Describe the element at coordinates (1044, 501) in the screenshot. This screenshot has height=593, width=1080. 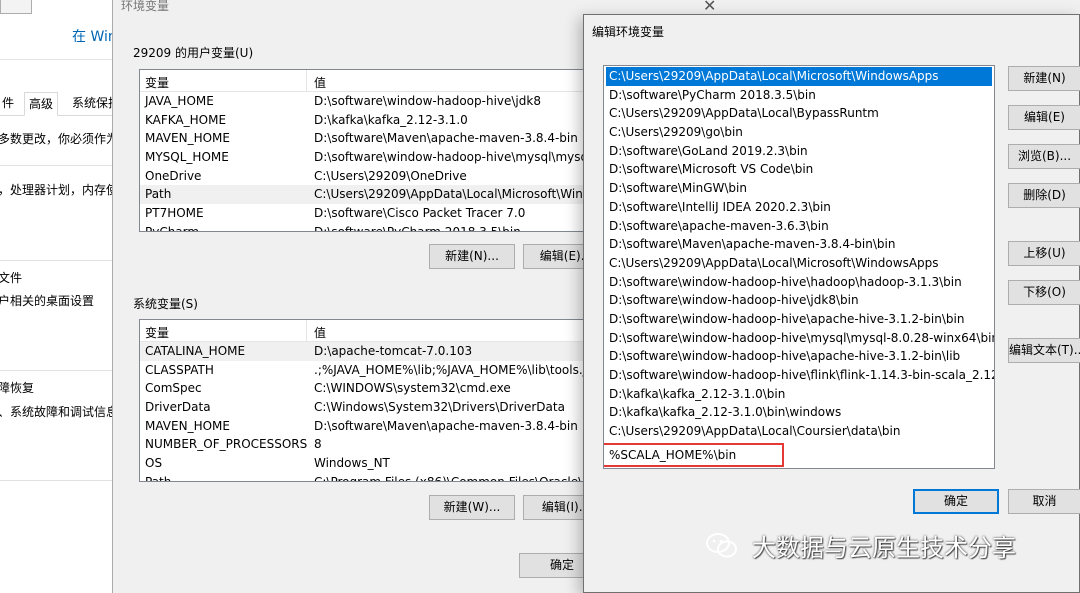
I see `cancel-button: 取消` at that location.